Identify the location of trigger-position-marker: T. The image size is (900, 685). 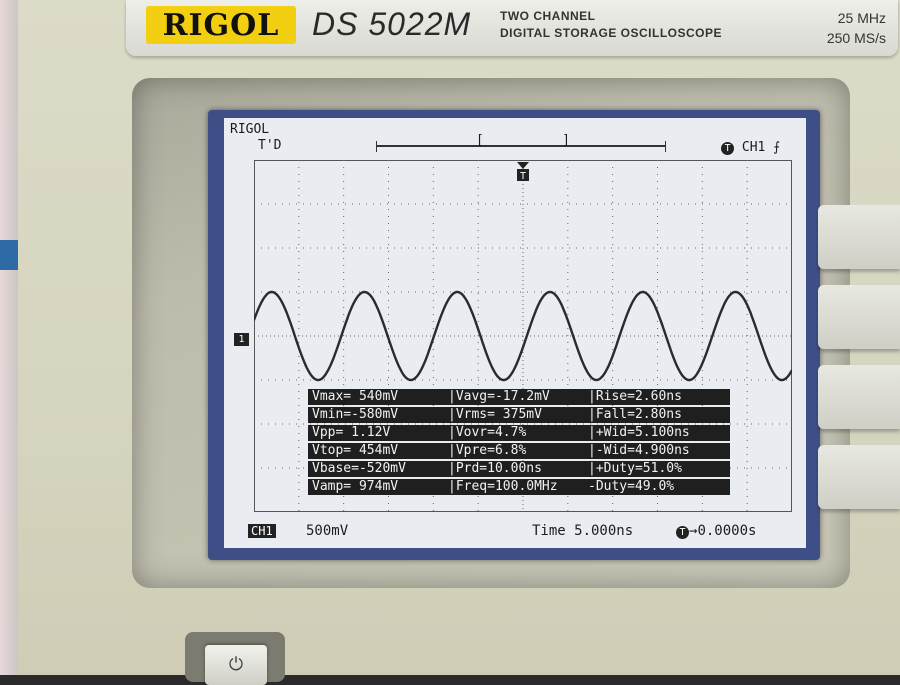
(523, 172).